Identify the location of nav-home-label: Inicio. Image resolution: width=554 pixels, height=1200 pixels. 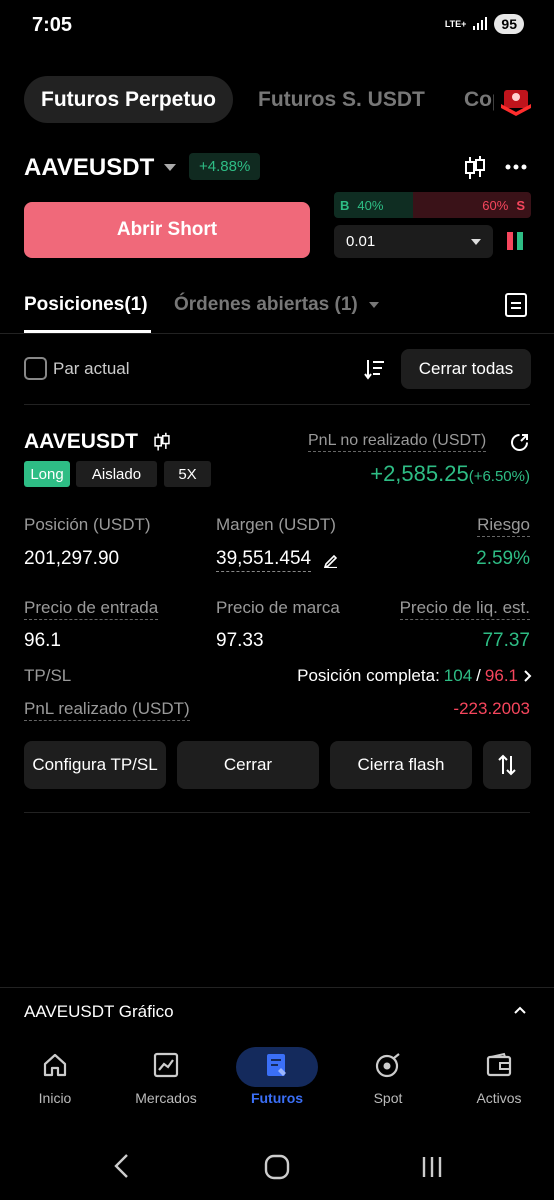
(55, 1098).